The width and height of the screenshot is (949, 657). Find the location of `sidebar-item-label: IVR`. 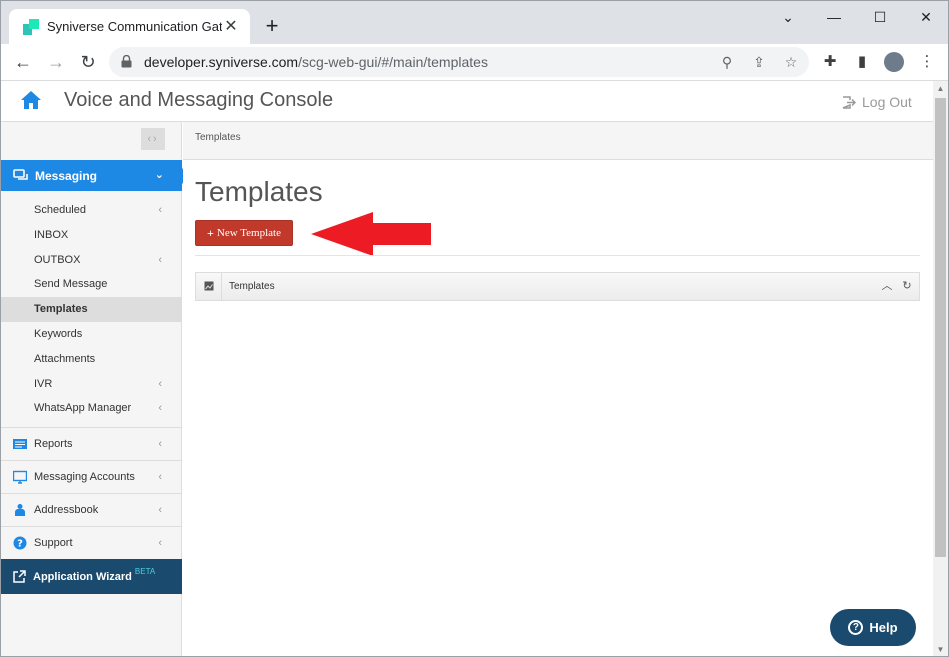

sidebar-item-label: IVR is located at coordinates (43, 383).